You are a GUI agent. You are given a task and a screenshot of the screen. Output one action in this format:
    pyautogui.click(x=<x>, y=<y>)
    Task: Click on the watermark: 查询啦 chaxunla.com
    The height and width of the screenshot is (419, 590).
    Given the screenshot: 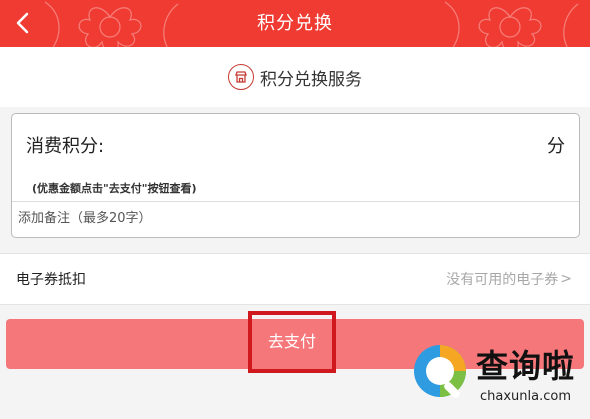 What is the action you would take?
    pyautogui.click(x=498, y=376)
    